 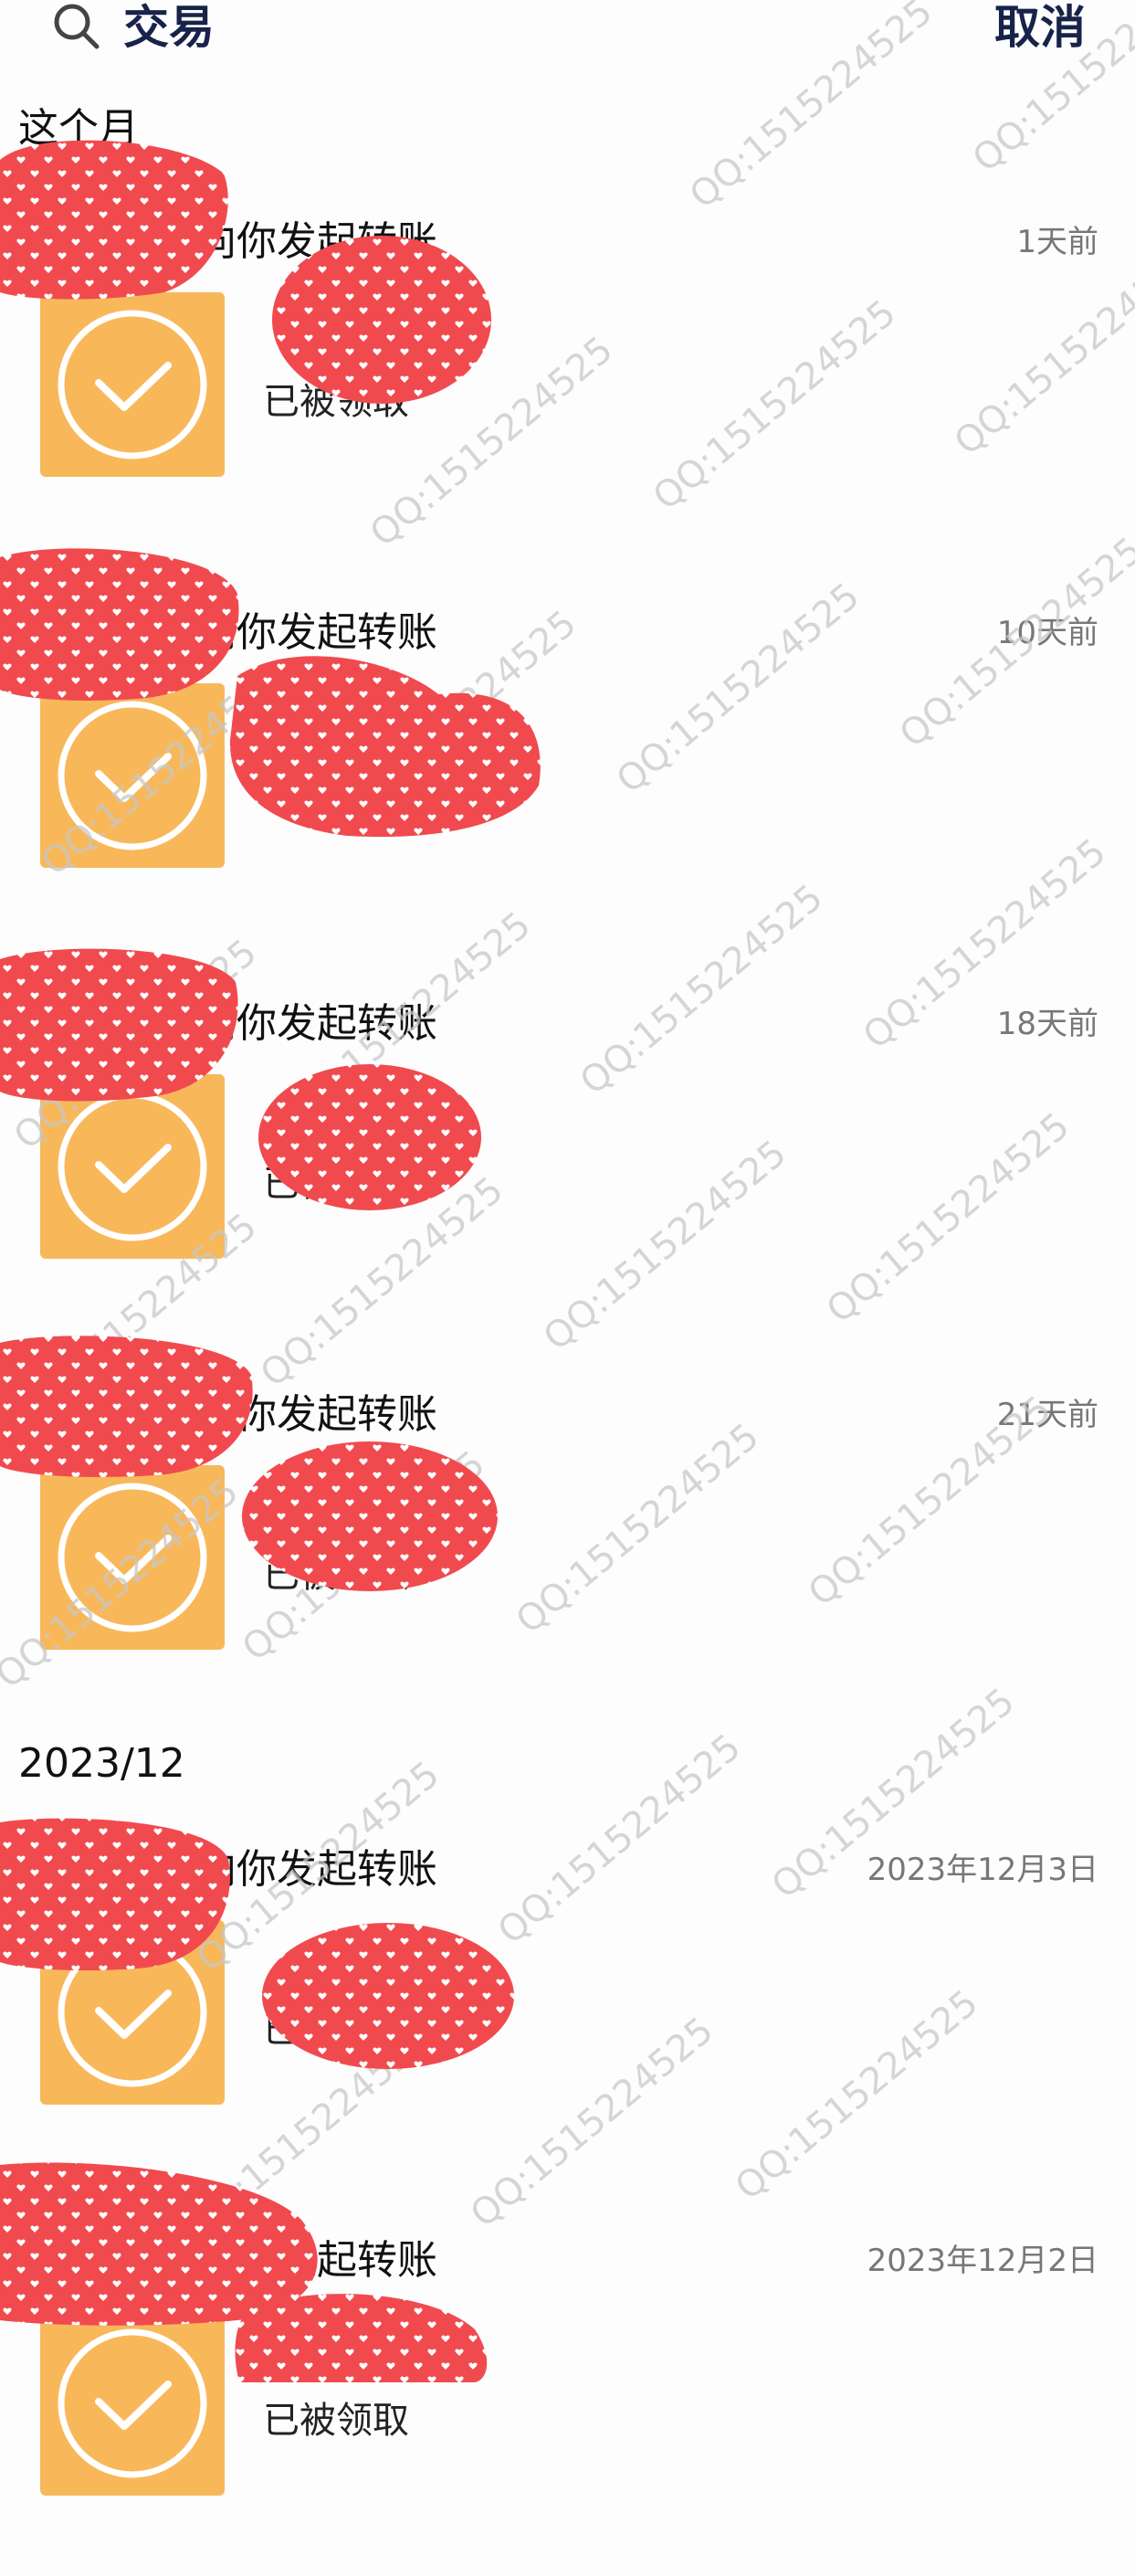 What do you see at coordinates (1040, 27) in the screenshot?
I see `cancel-button: 取消` at bounding box center [1040, 27].